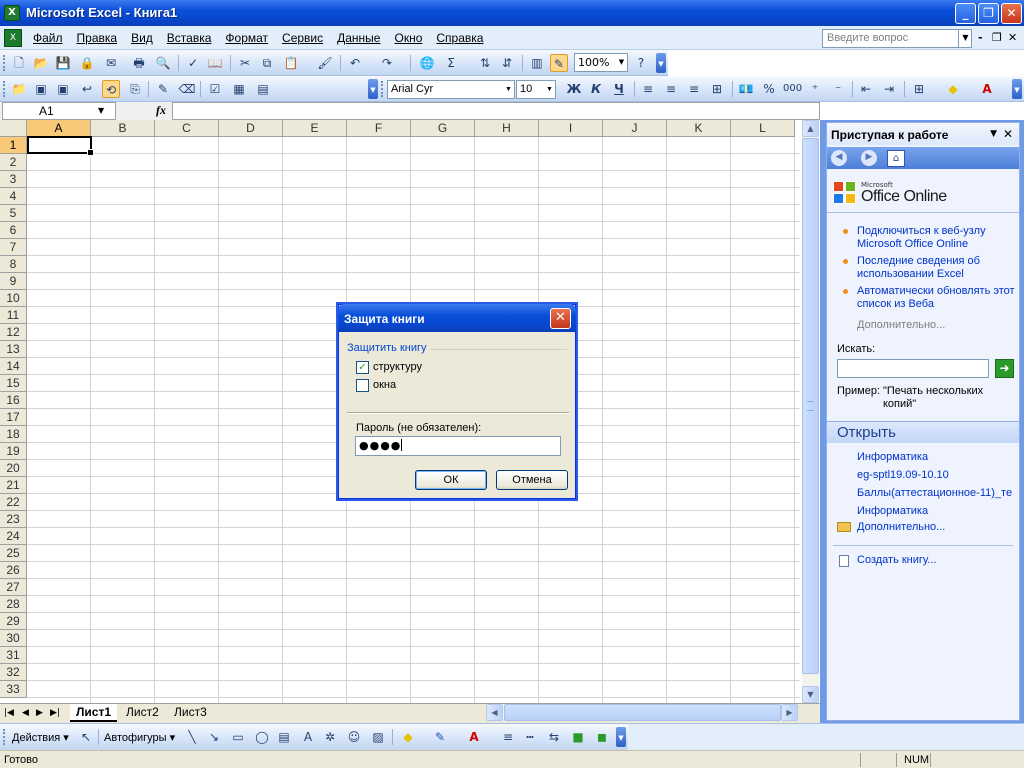  What do you see at coordinates (13, 247) in the screenshot?
I see `row-header: 7` at bounding box center [13, 247].